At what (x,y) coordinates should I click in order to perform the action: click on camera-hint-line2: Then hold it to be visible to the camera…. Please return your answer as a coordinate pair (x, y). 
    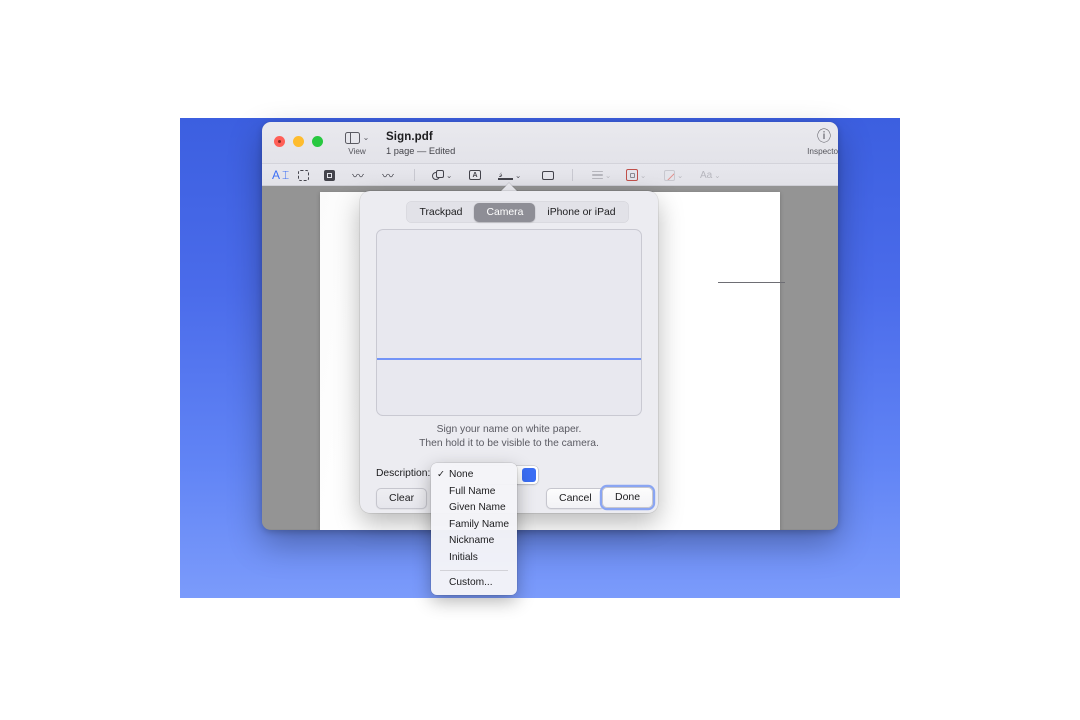
    Looking at the image, I should click on (509, 443).